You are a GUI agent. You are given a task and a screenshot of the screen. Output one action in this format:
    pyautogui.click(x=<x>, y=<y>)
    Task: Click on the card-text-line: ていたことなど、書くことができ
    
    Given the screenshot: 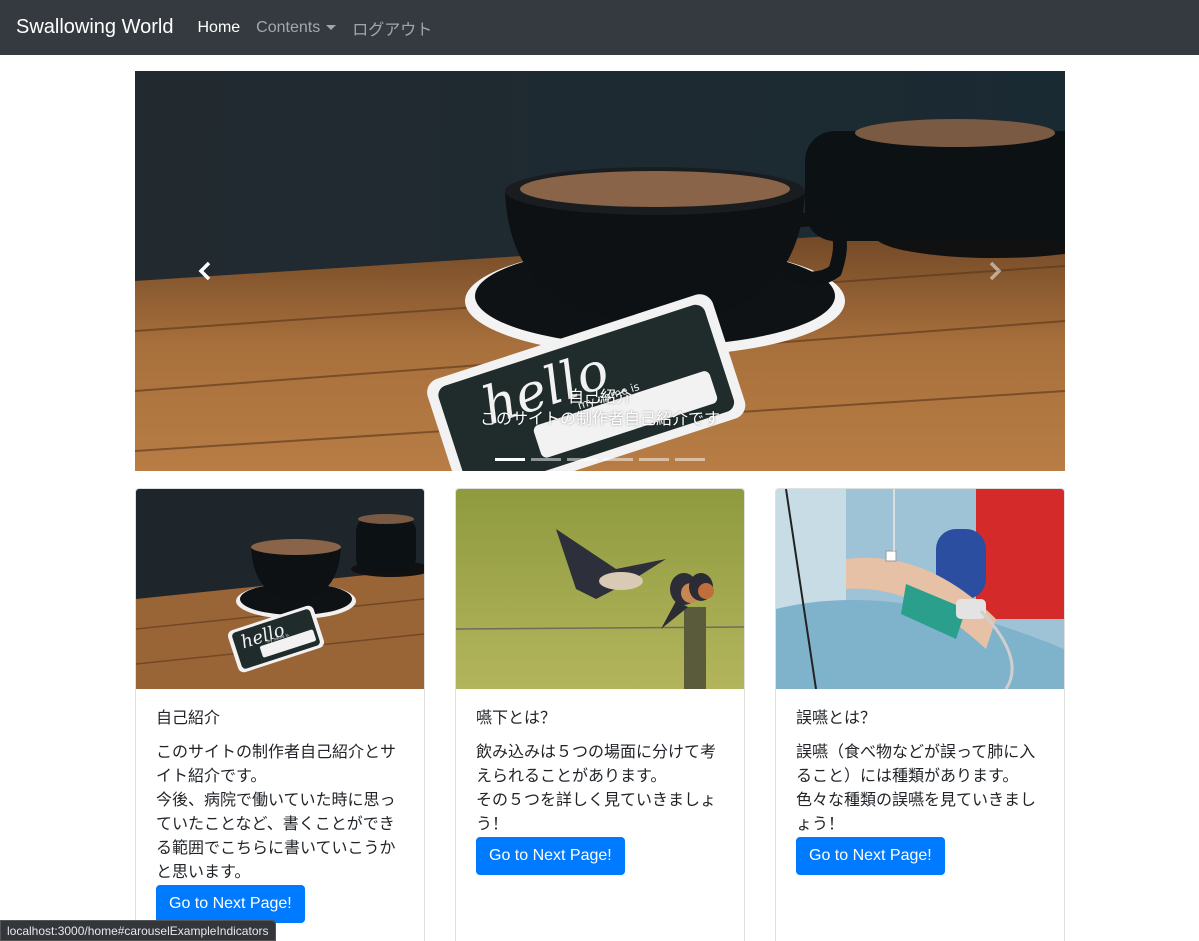 What is the action you would take?
    pyautogui.click(x=275, y=824)
    